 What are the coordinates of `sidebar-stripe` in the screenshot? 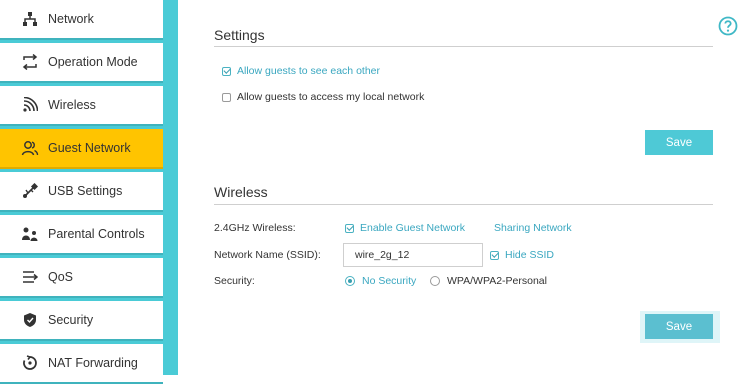 It's located at (171, 187).